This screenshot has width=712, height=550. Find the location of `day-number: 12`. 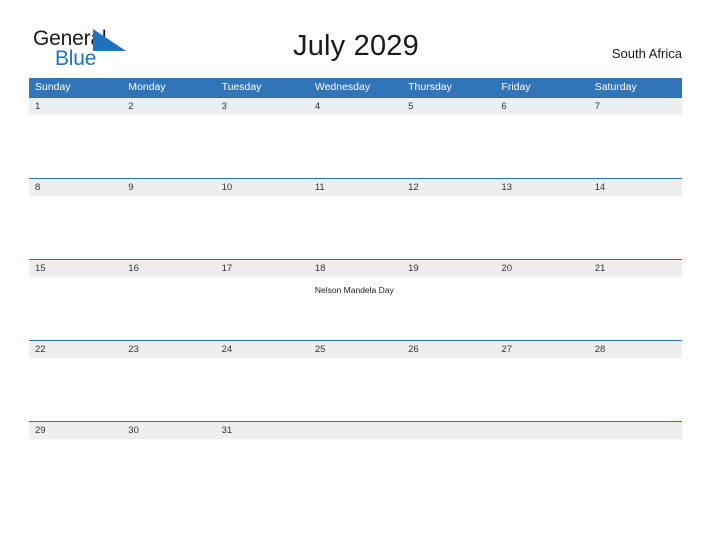

day-number: 12 is located at coordinates (448, 187).